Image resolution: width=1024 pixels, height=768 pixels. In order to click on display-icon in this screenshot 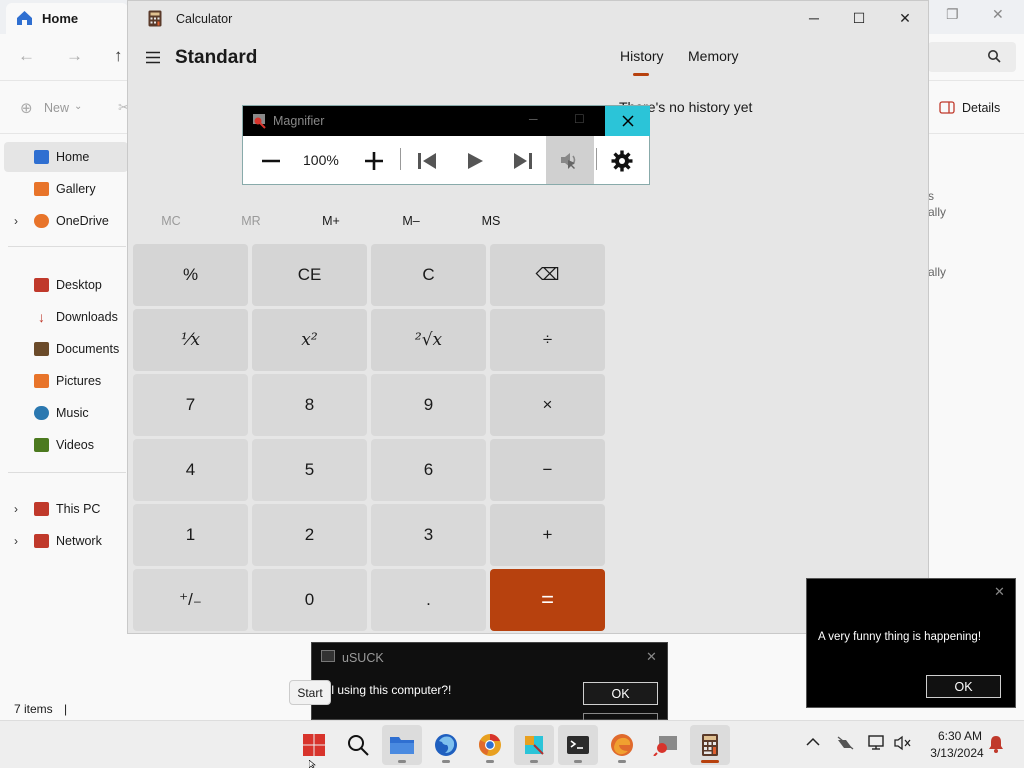, I will do `click(877, 743)`.